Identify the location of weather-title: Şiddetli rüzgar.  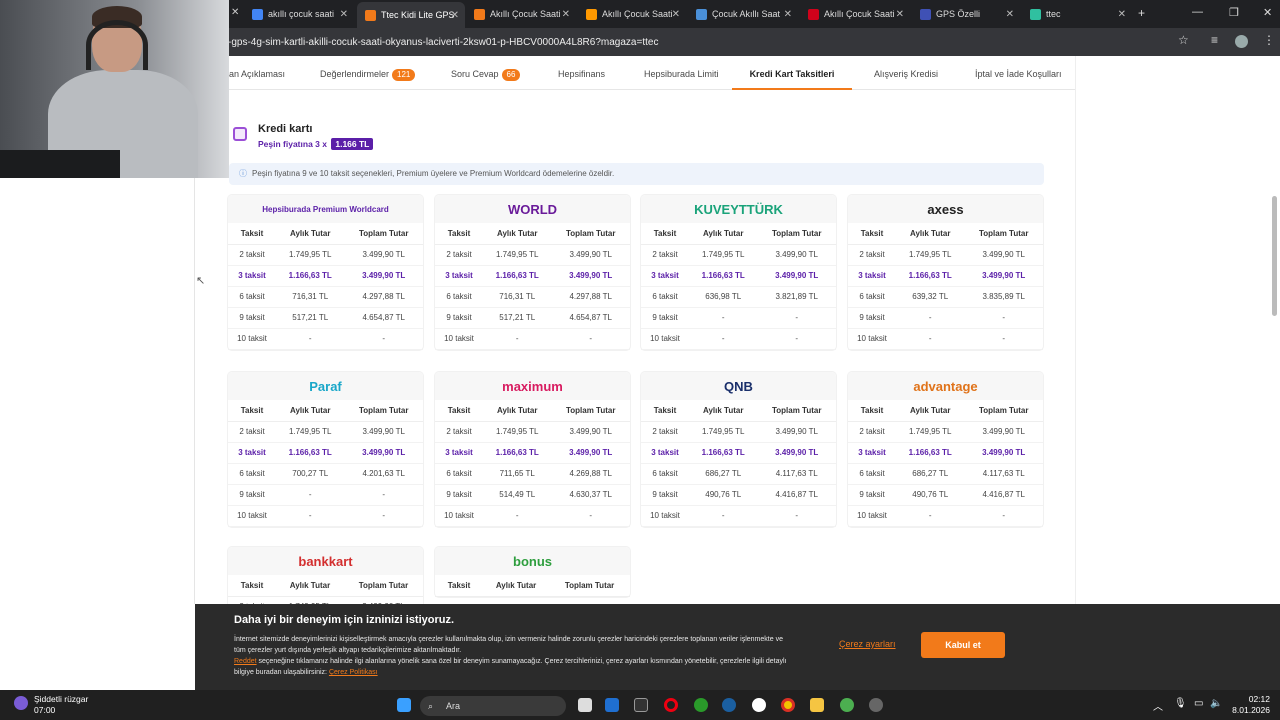
(61, 699).